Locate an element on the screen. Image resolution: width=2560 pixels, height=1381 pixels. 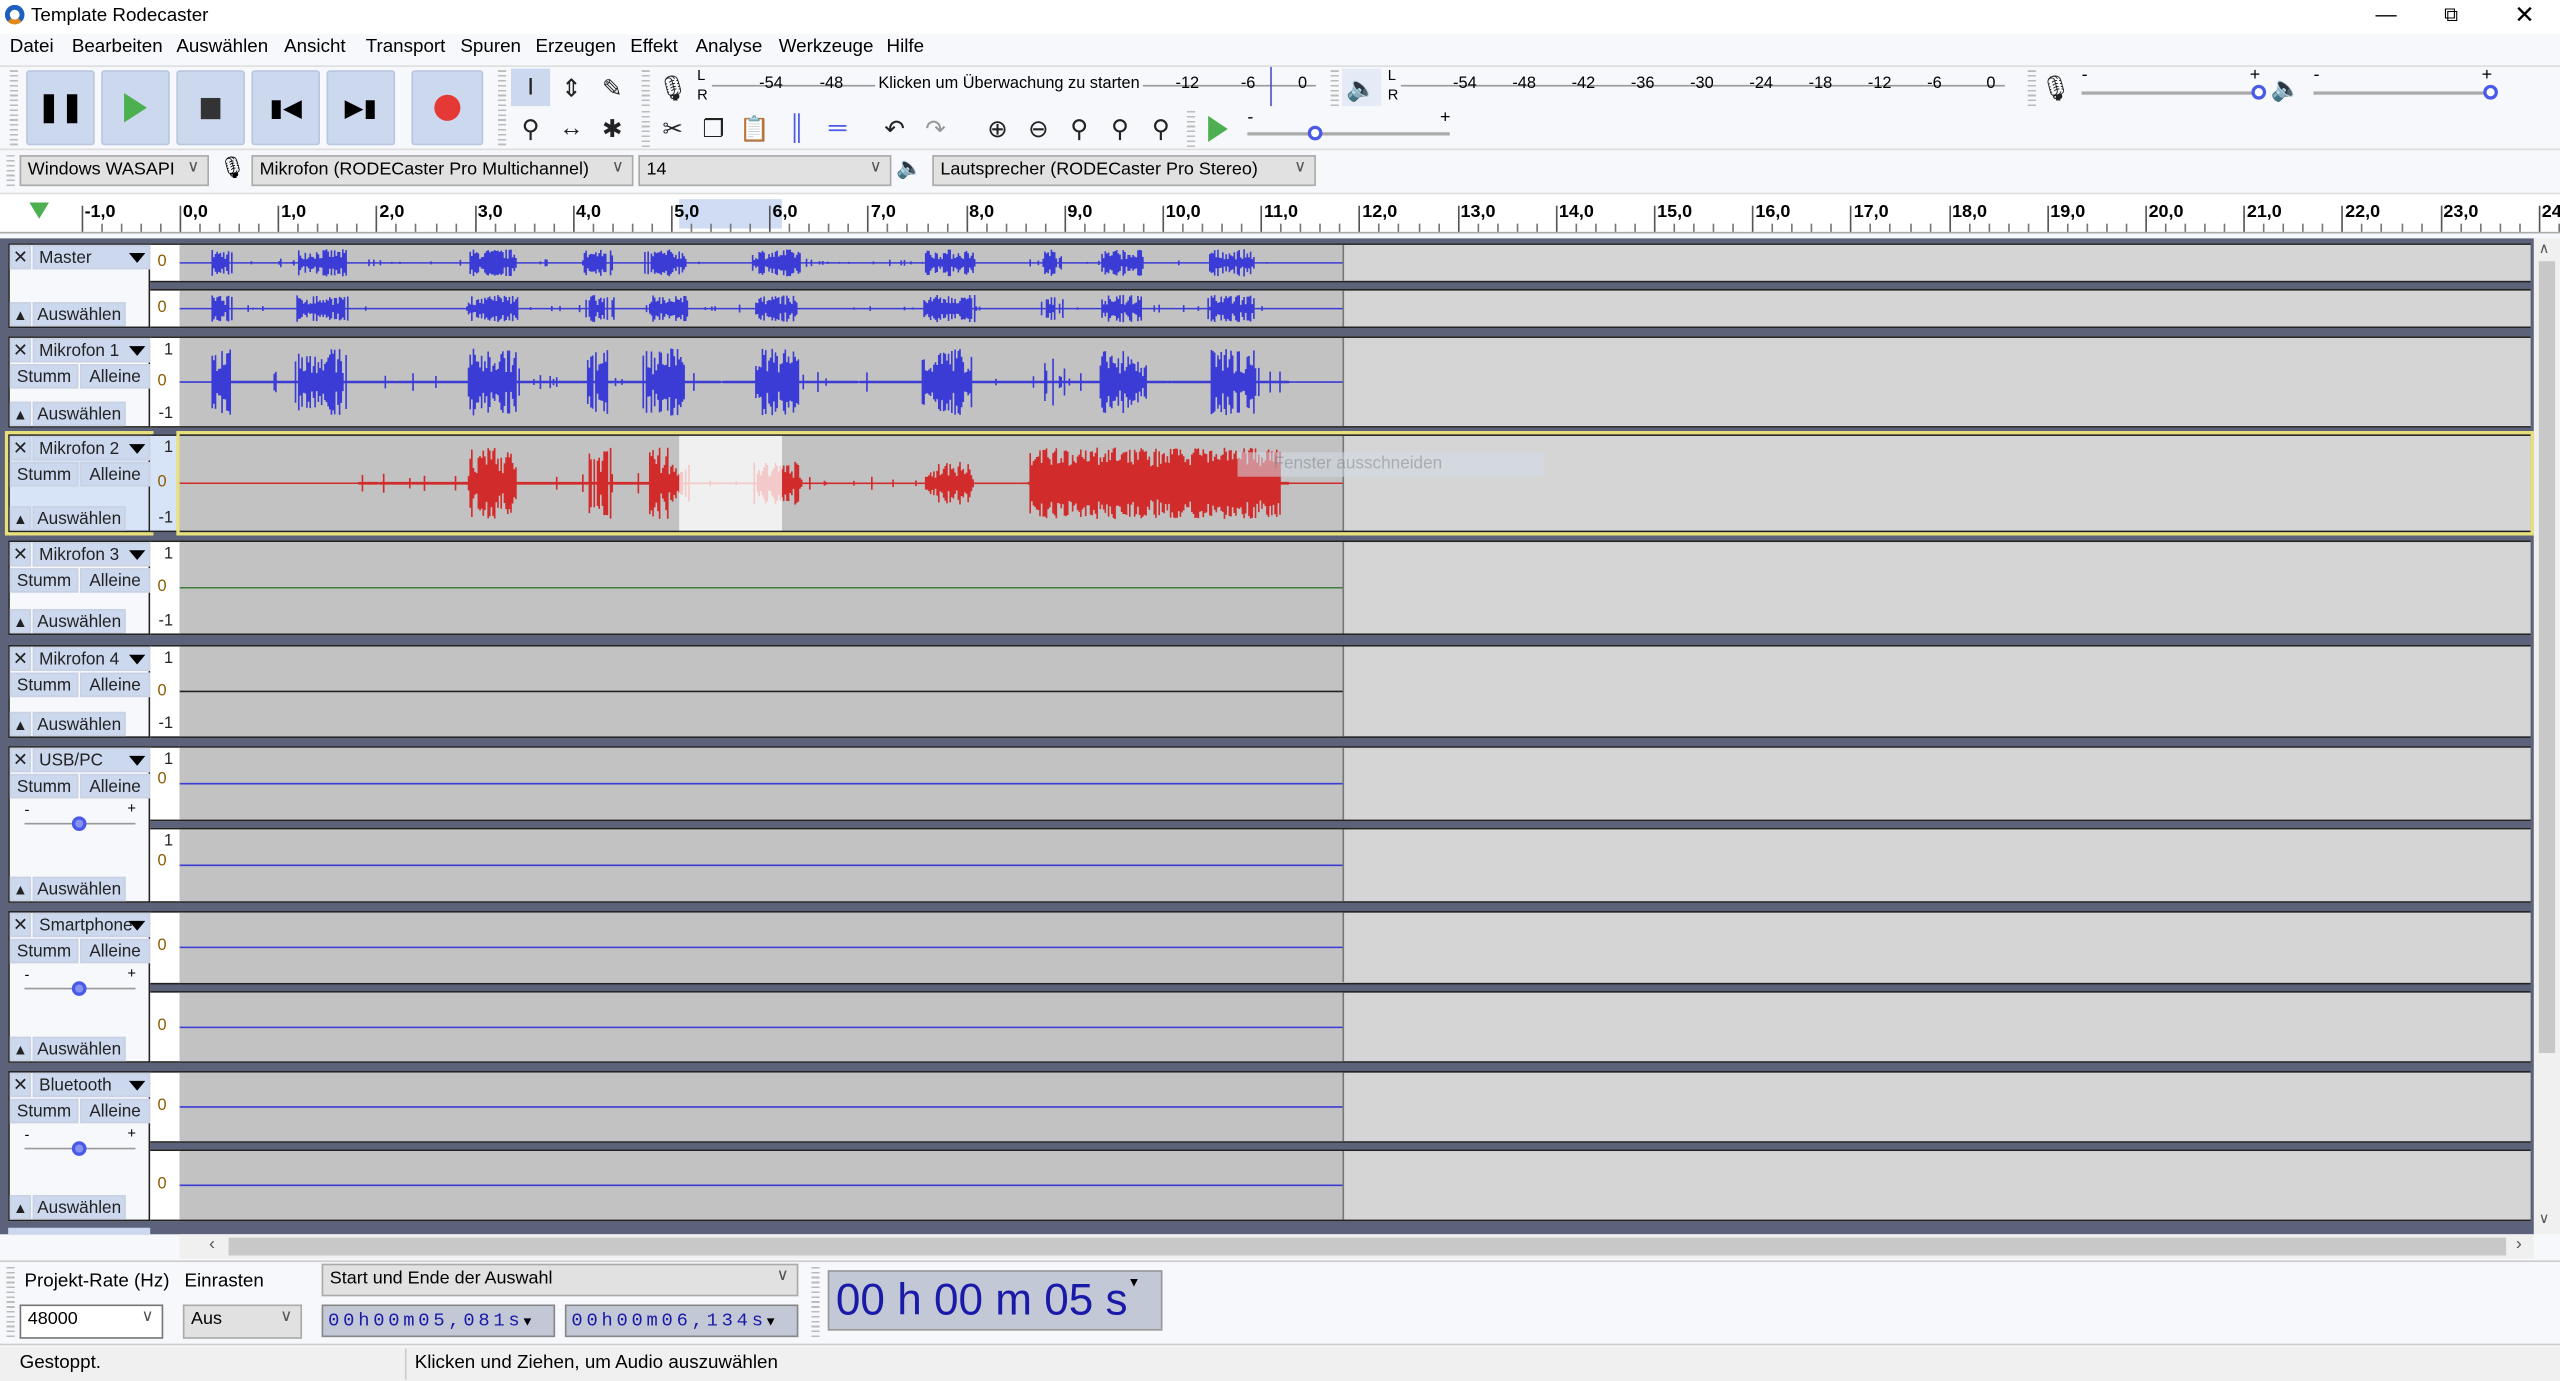
trim-audio-icon: ║ is located at coordinates (796, 128).